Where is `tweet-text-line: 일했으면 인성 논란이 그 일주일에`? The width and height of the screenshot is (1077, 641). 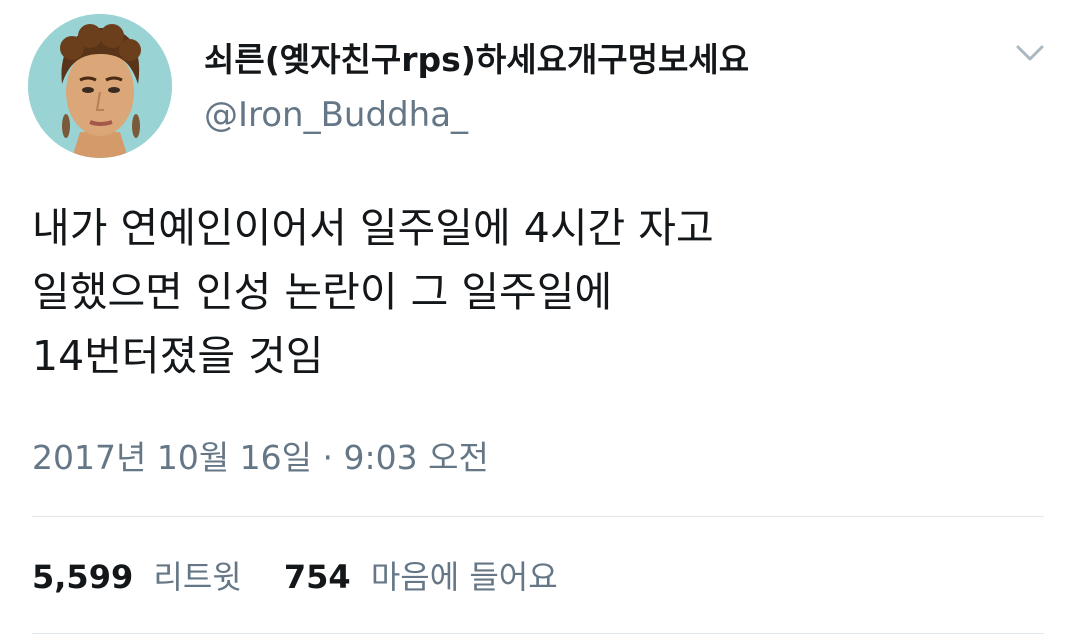
tweet-text-line: 일했으면 인성 논란이 그 일주일에 is located at coordinates (322, 292).